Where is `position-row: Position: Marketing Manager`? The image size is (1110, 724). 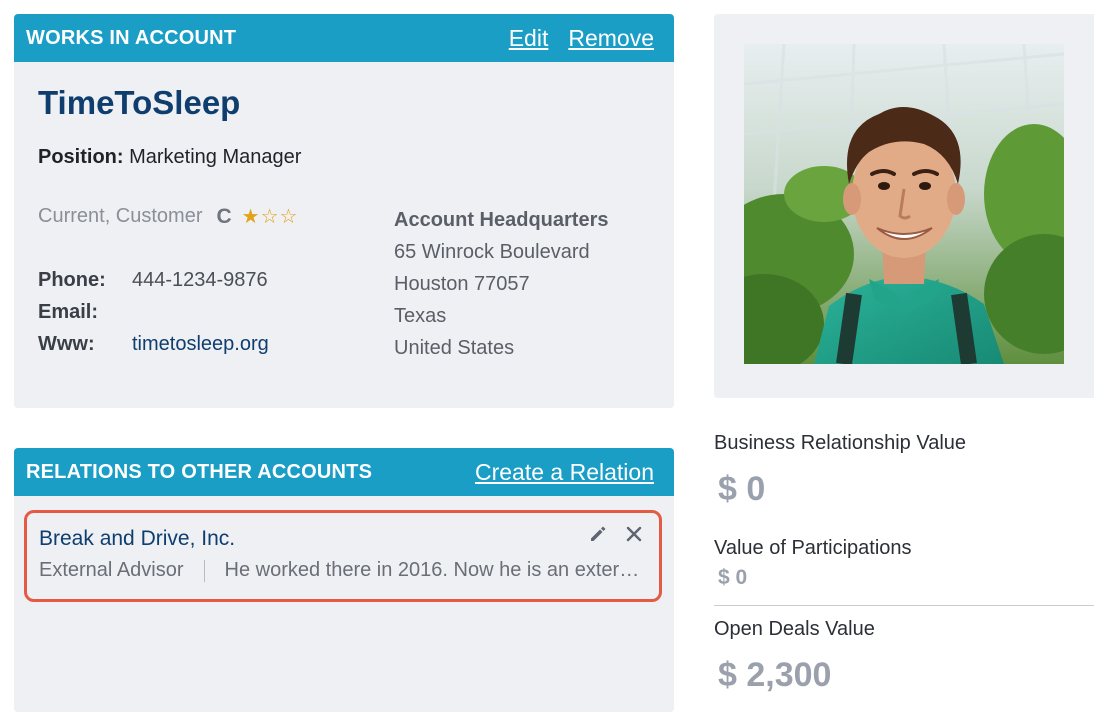 position-row: Position: Marketing Manager is located at coordinates (169, 157).